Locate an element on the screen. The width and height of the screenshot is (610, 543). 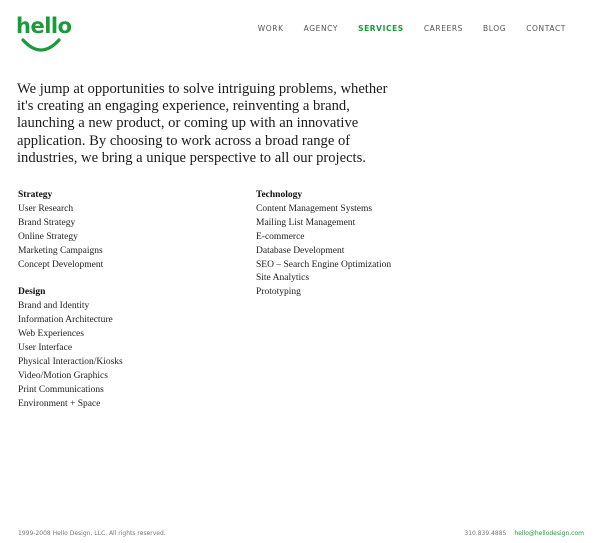
list-item: Web Experiences is located at coordinates (51, 334).